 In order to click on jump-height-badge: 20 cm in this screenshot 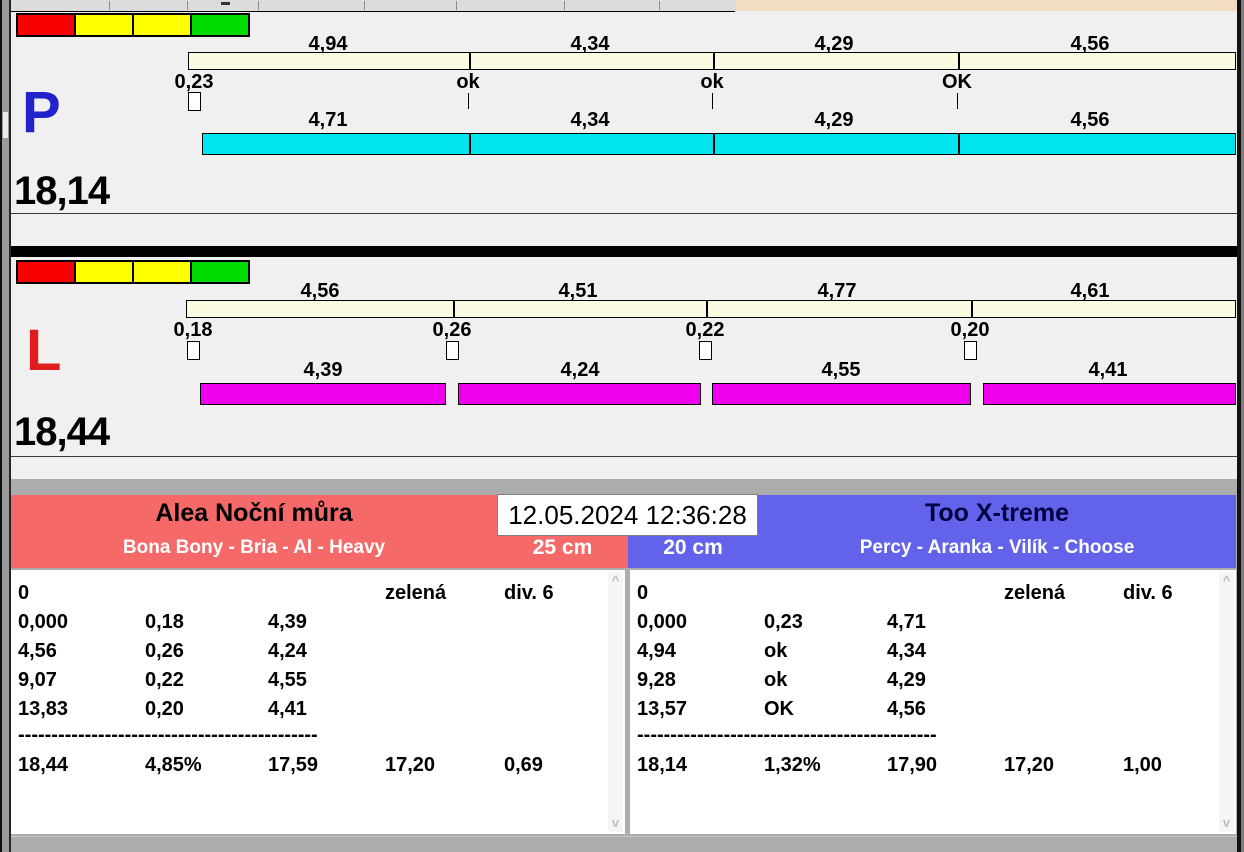, I will do `click(693, 547)`.